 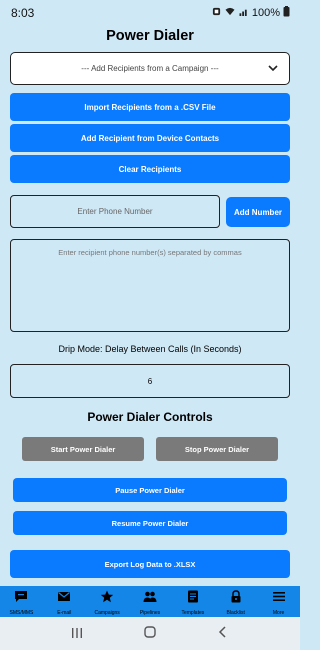 I want to click on people-icon, so click(x=150, y=599).